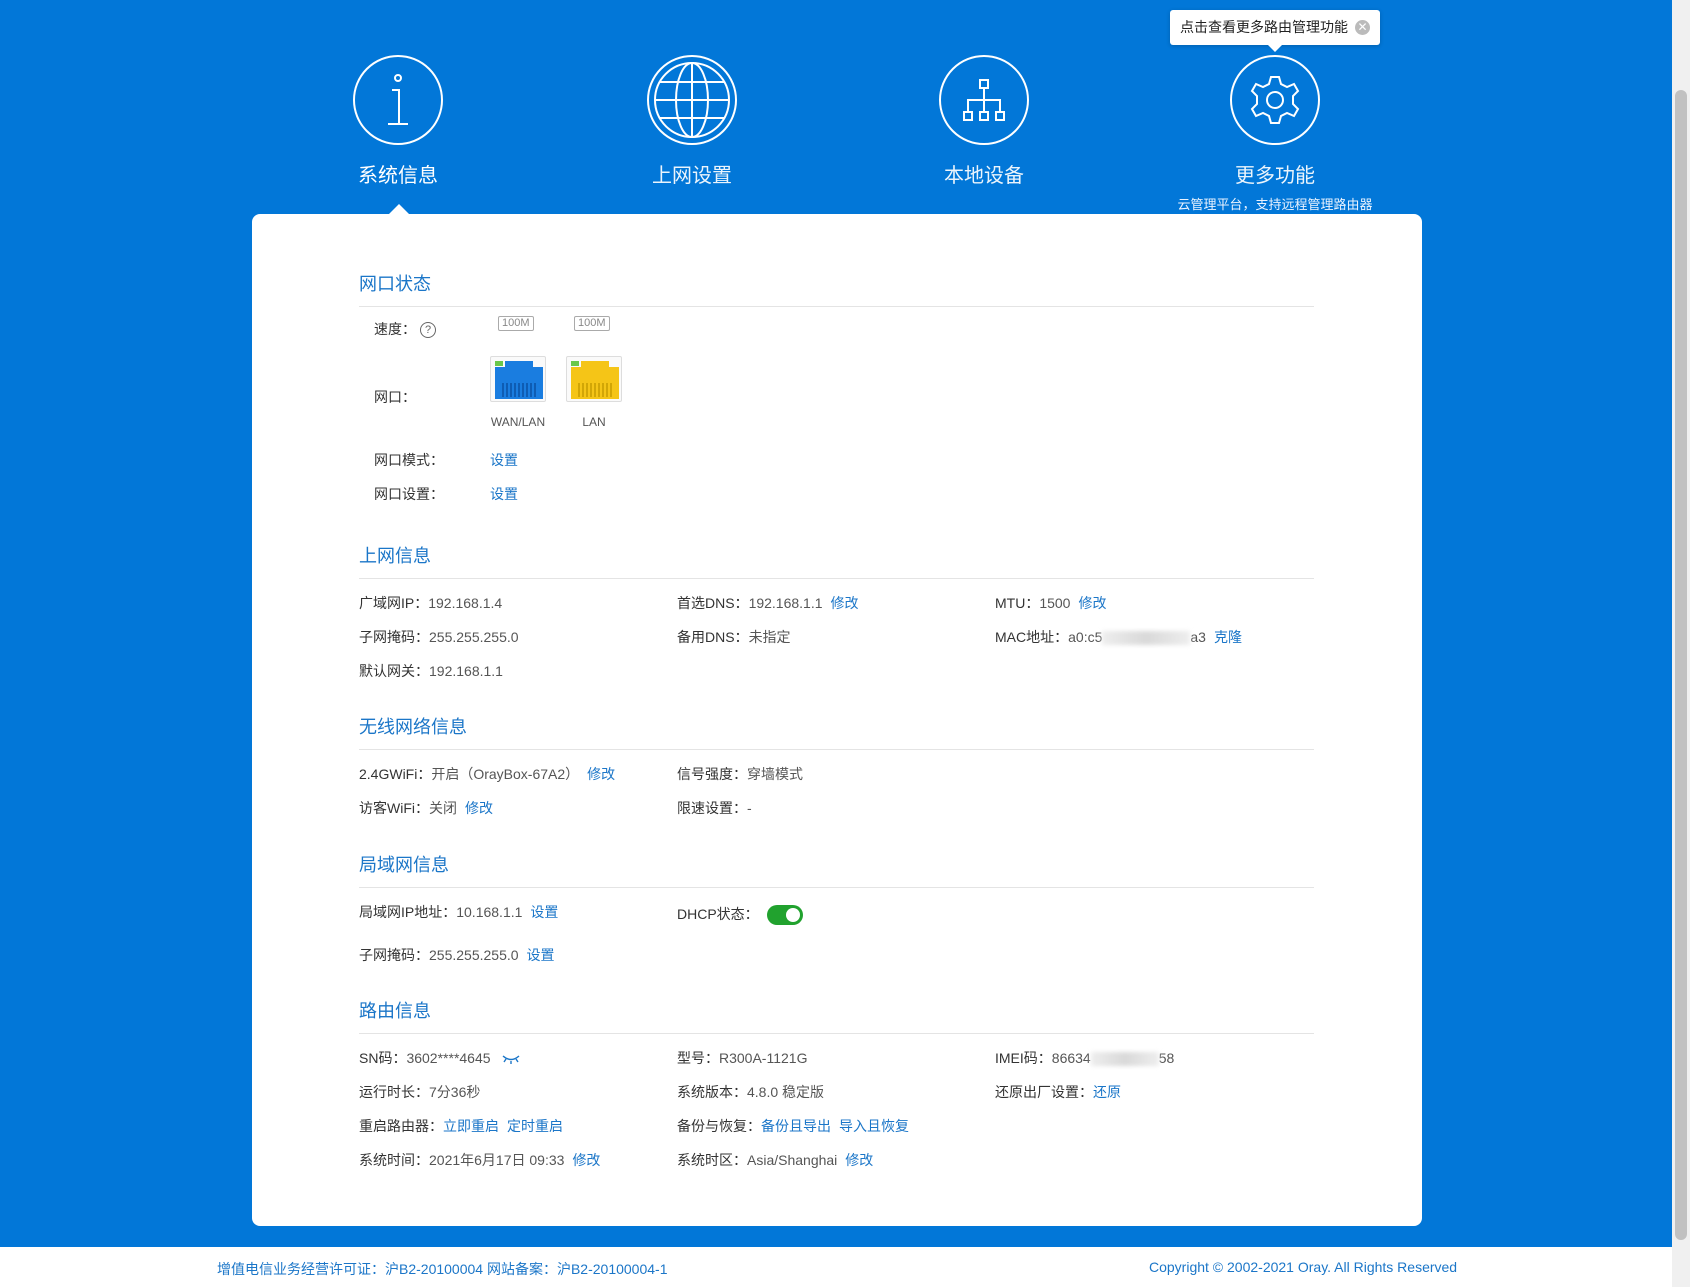 The height and width of the screenshot is (1287, 1690). Describe the element at coordinates (511, 1059) in the screenshot. I see `eye-closed-icon` at that location.